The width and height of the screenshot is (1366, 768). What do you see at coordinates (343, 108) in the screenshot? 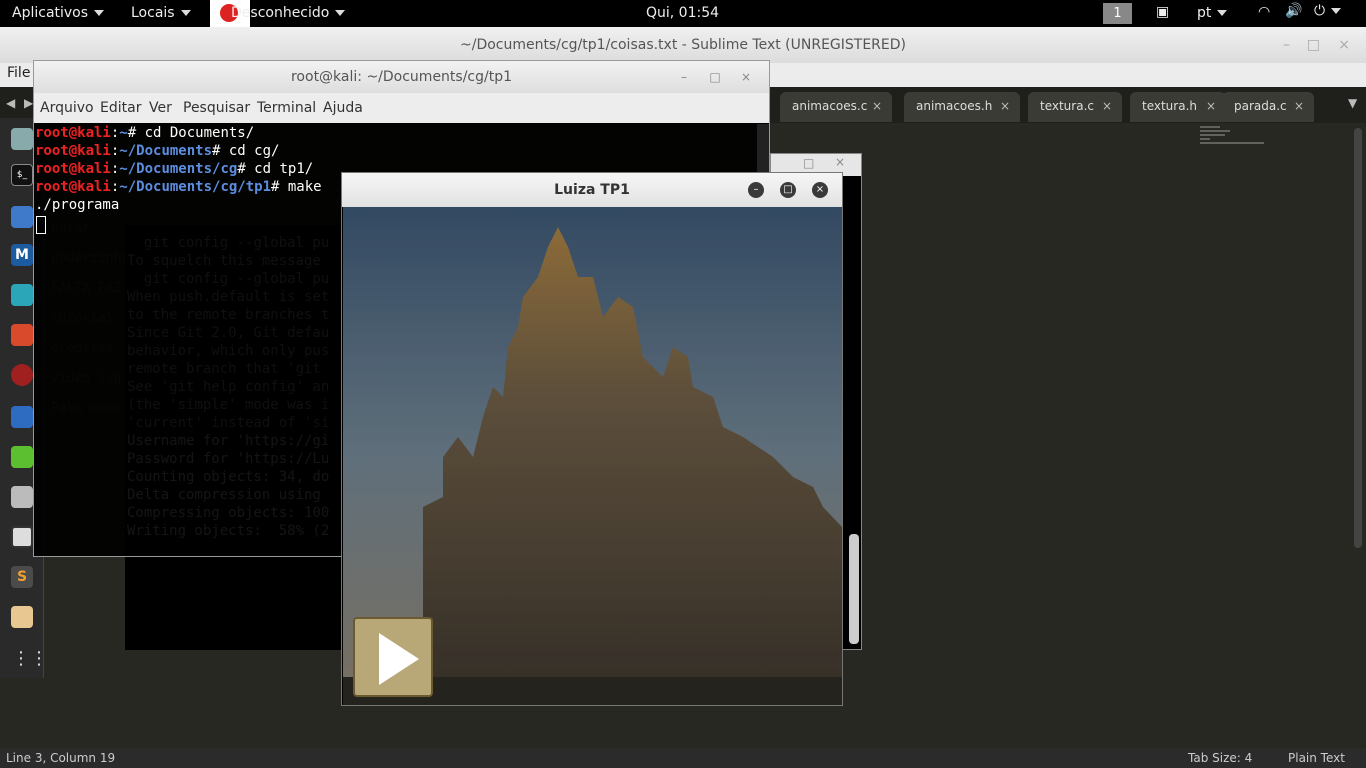
I see `menu-ajuda: Ajuda` at bounding box center [343, 108].